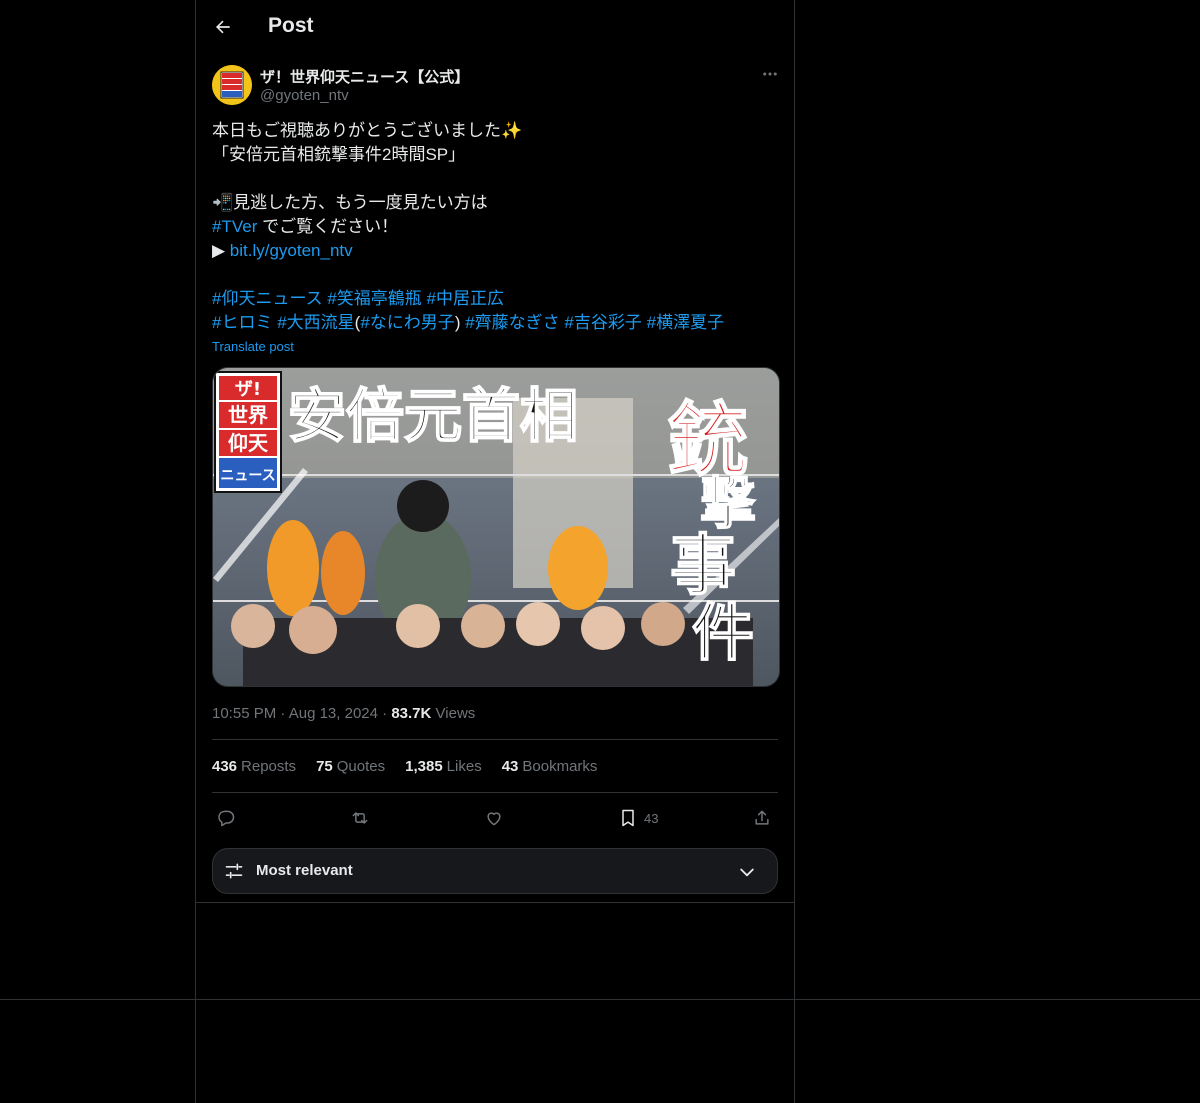 The image size is (1200, 1103). What do you see at coordinates (510, 766) in the screenshot?
I see `stat-count: 43` at bounding box center [510, 766].